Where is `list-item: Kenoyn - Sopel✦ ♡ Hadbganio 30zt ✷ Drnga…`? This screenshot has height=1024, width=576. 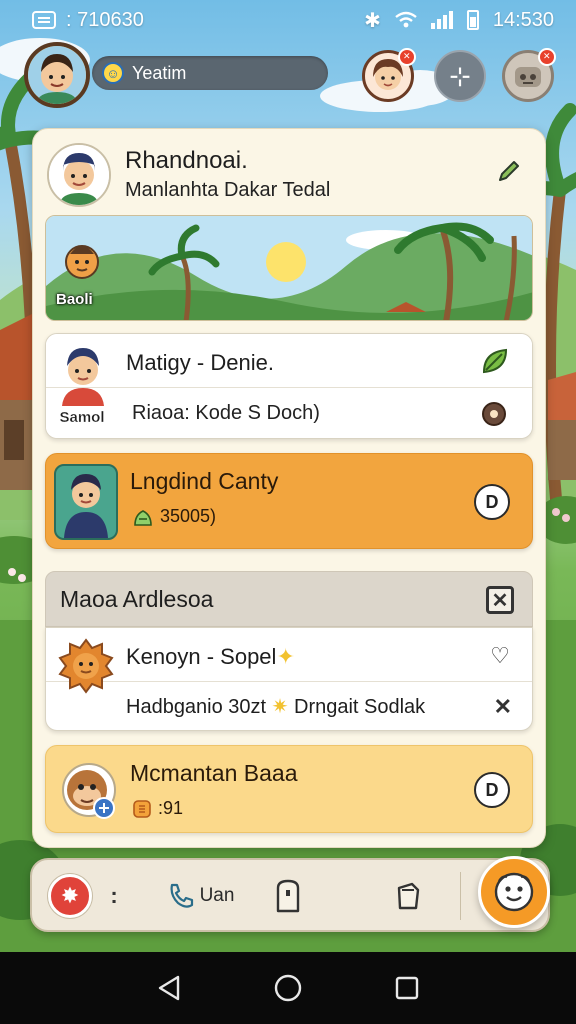 list-item: Kenoyn - Sopel✦ ♡ Hadbganio 30zt ✷ Drnga… is located at coordinates (289, 679).